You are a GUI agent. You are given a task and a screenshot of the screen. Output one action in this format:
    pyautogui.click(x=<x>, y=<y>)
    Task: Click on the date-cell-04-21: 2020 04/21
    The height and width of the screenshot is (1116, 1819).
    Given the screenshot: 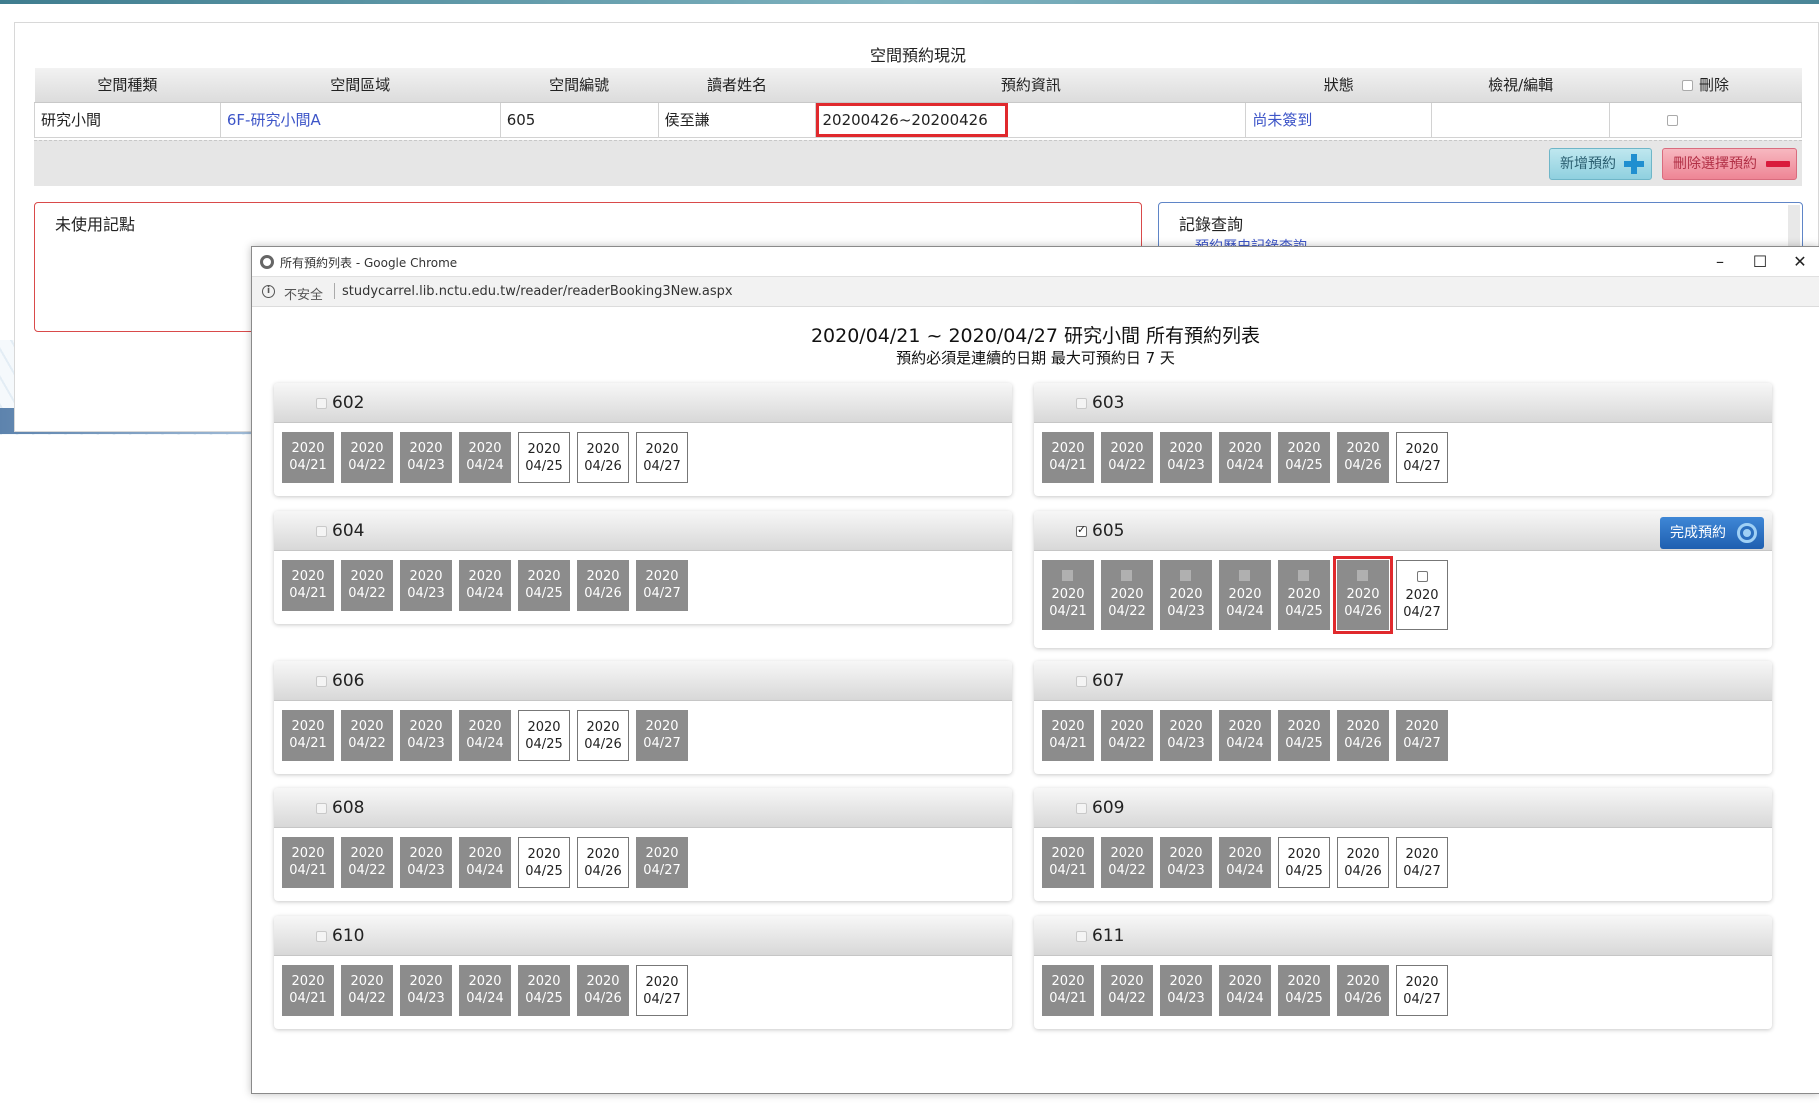 What is the action you would take?
    pyautogui.click(x=308, y=990)
    